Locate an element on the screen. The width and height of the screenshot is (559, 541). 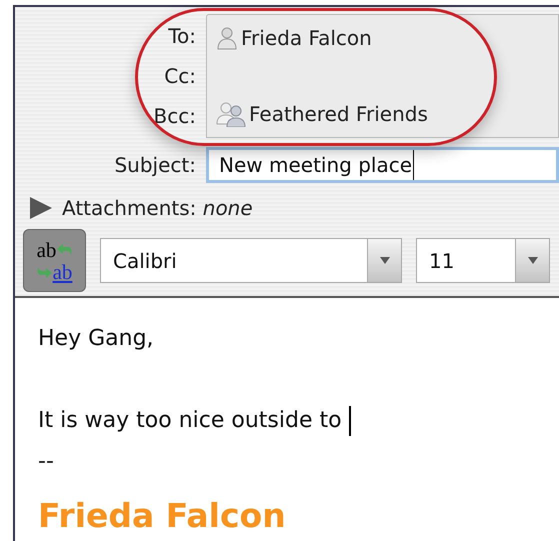
message-line: -- is located at coordinates (46, 462).